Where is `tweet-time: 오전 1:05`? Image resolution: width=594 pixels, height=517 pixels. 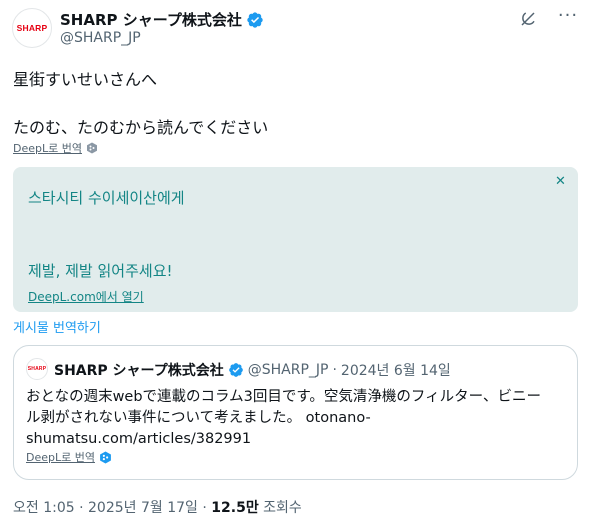
tweet-time: 오전 1:05 is located at coordinates (44, 508).